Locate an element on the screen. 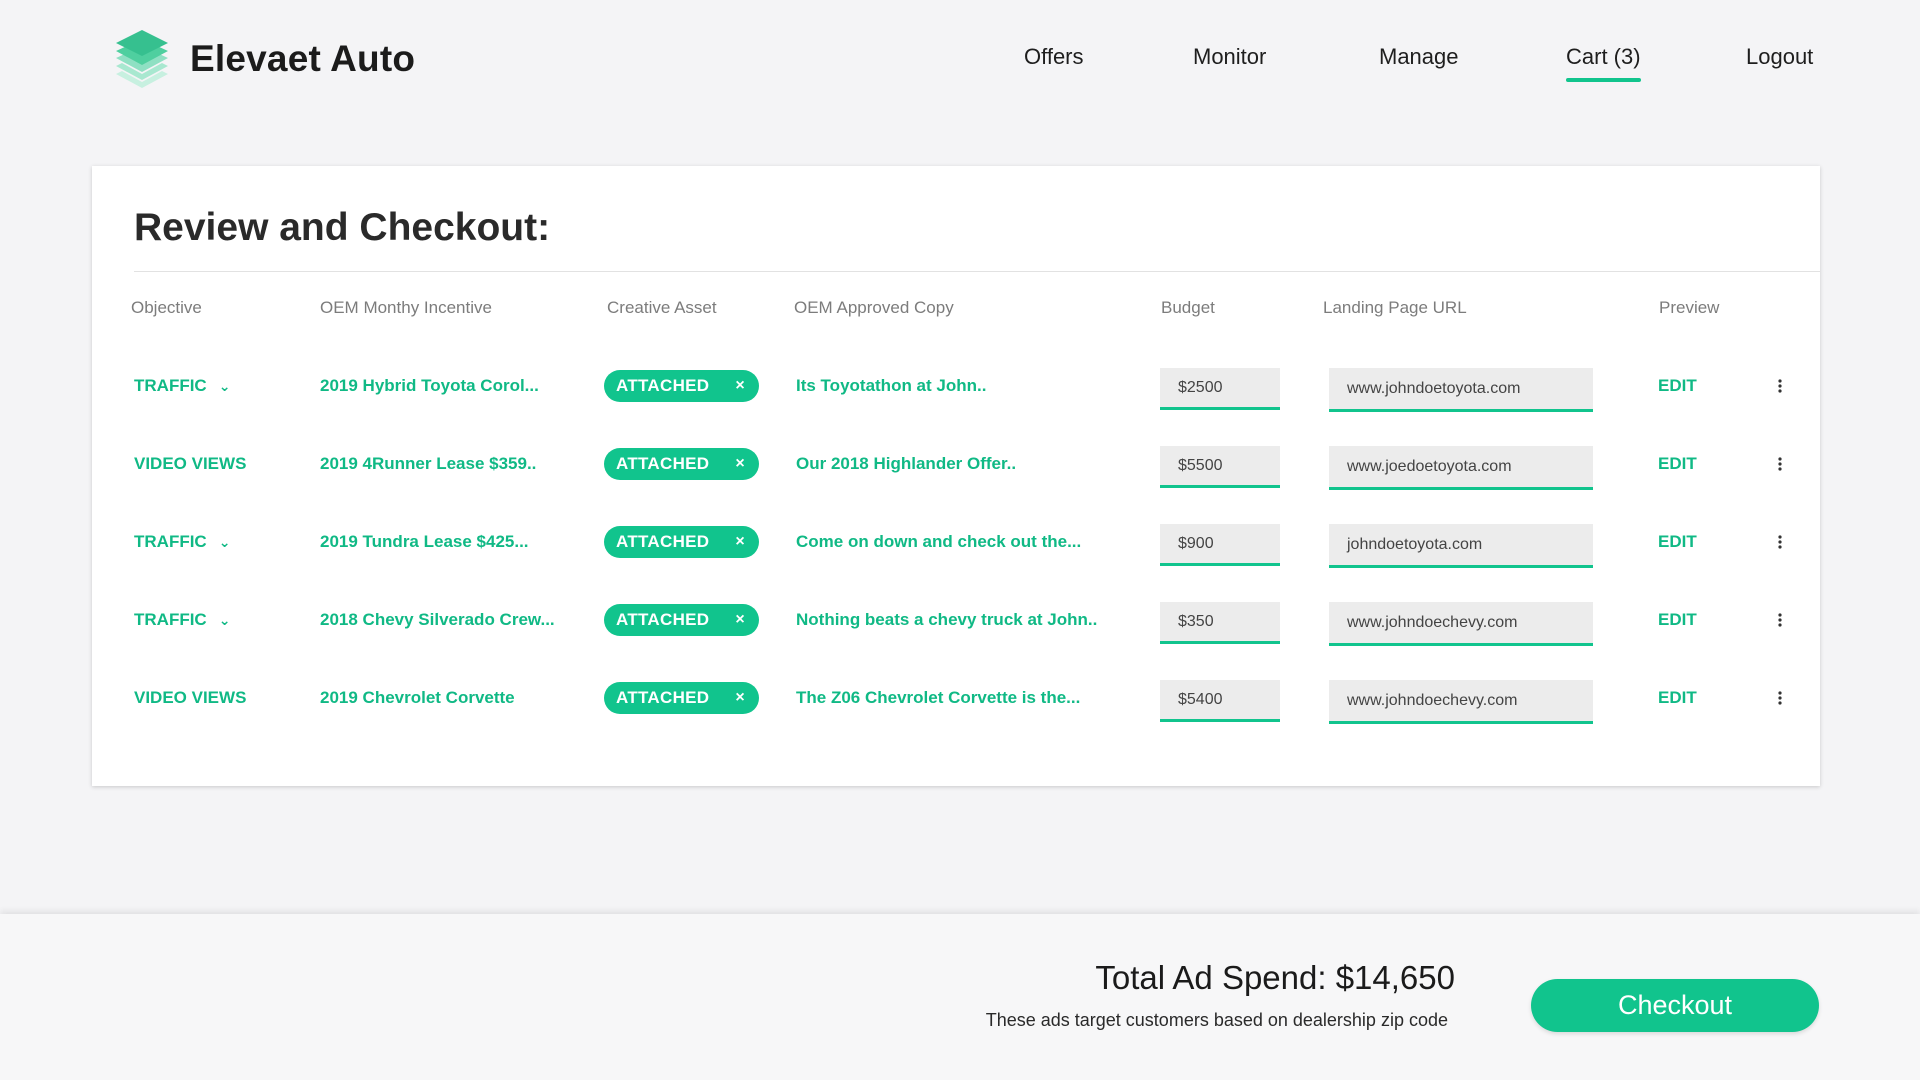 The height and width of the screenshot is (1080, 1920). nav-logout: Logout is located at coordinates (1779, 57).